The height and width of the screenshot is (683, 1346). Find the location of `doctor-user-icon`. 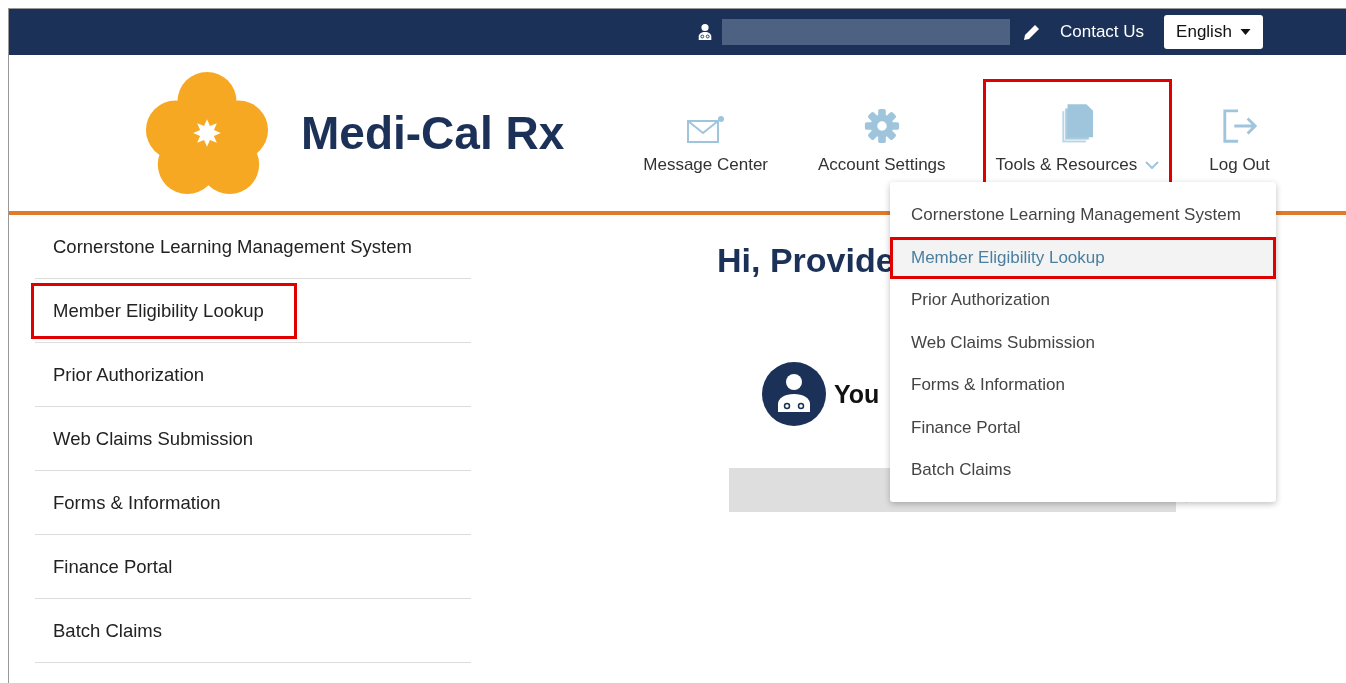

doctor-user-icon is located at coordinates (705, 32).